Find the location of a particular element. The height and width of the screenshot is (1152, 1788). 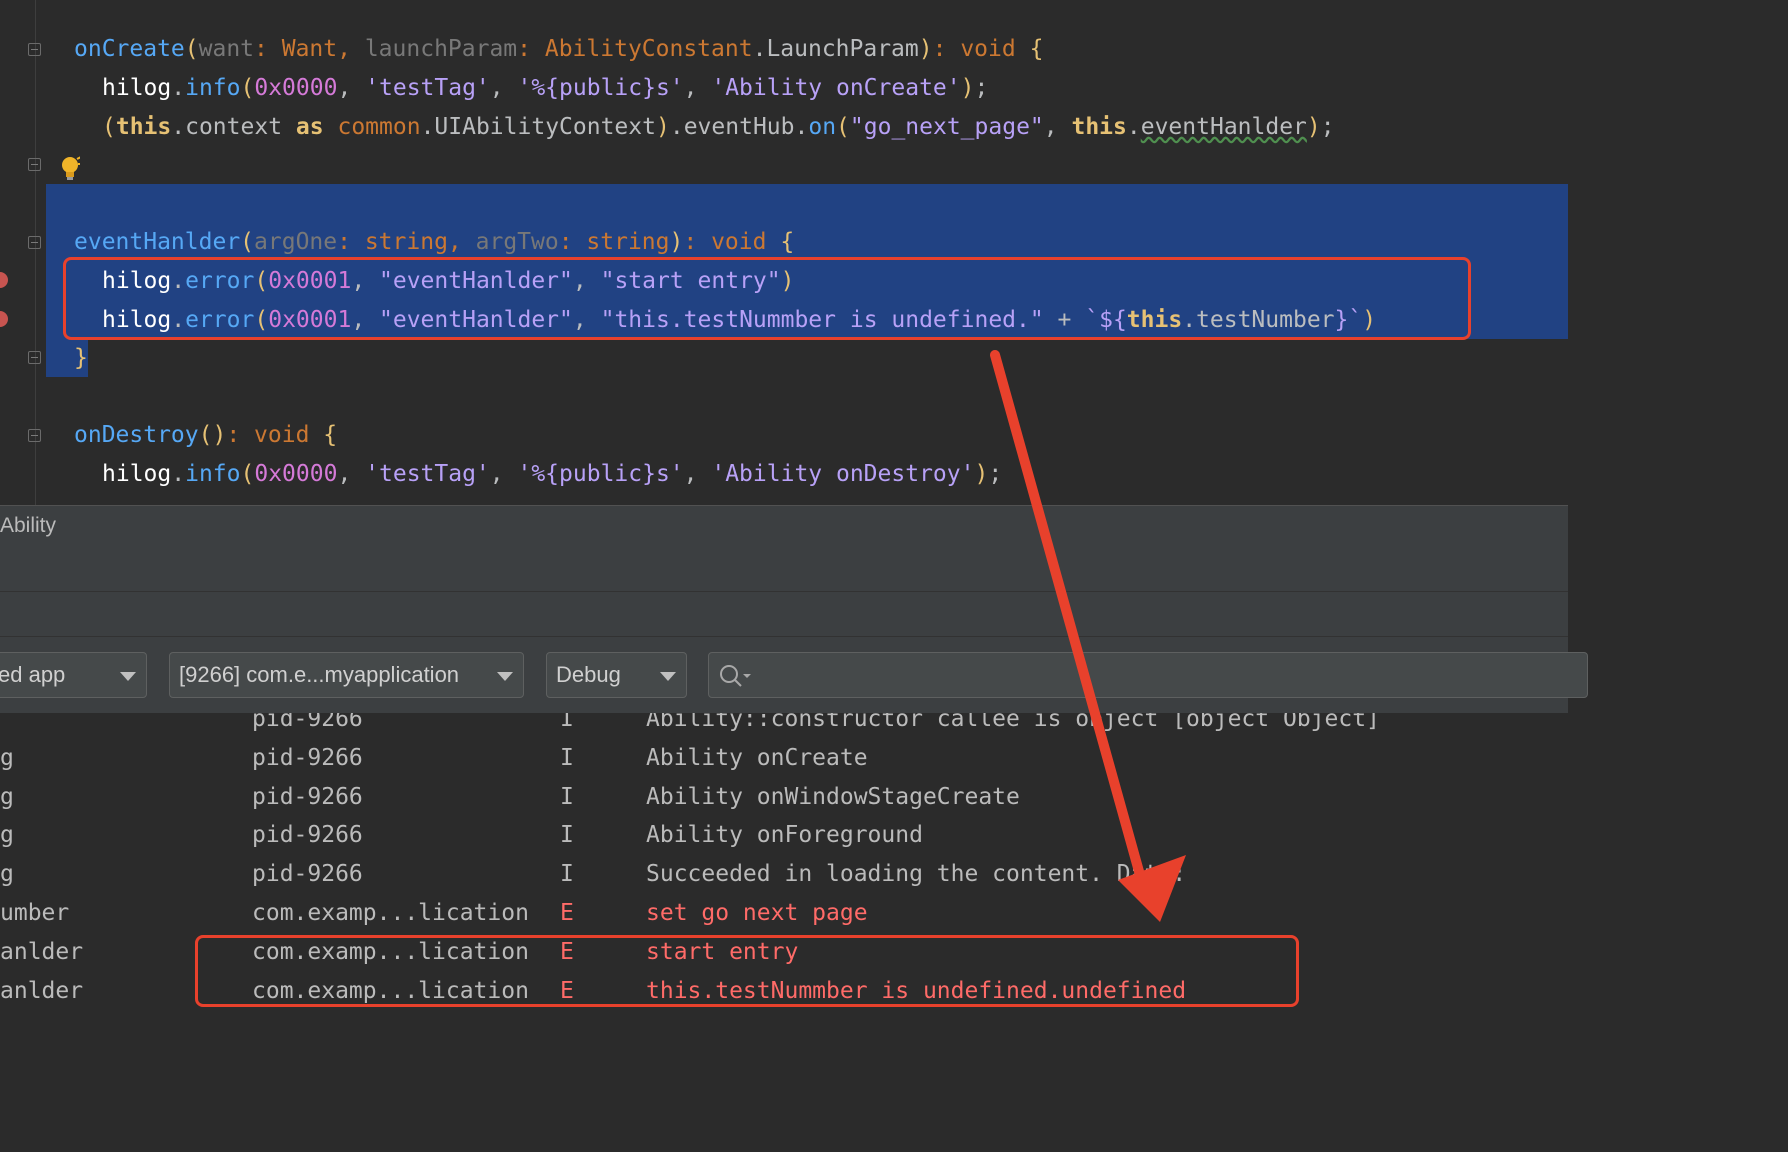

process-dropdown-value: [9266] com.e...myapplication is located at coordinates (319, 674).